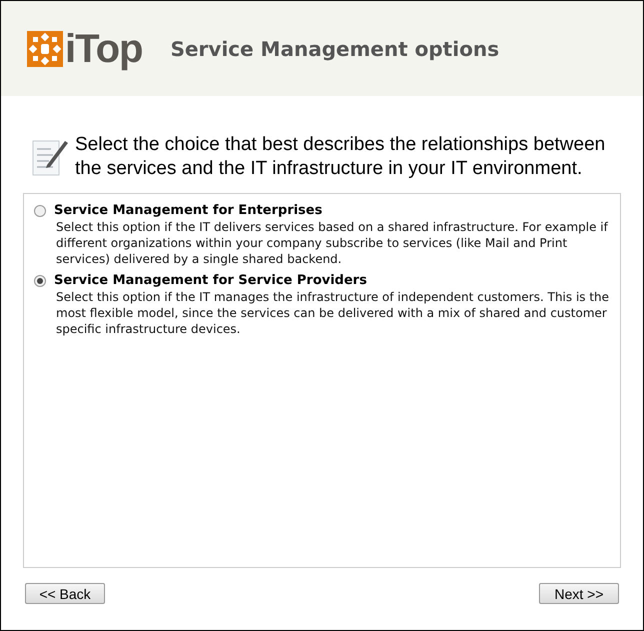 The height and width of the screenshot is (631, 644). I want to click on logo-icon, so click(45, 48).